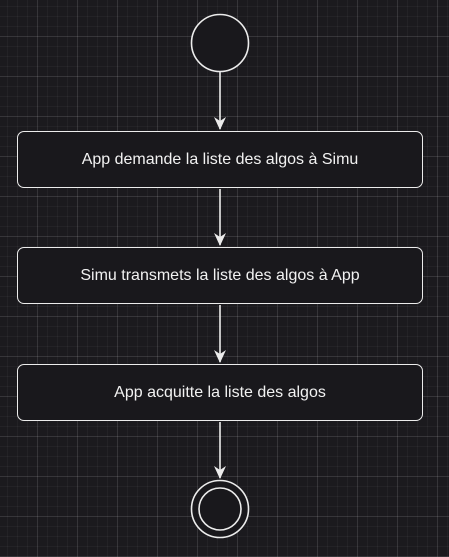  I want to click on action-step-2: Simu transmets la liste des algos à App, so click(220, 275).